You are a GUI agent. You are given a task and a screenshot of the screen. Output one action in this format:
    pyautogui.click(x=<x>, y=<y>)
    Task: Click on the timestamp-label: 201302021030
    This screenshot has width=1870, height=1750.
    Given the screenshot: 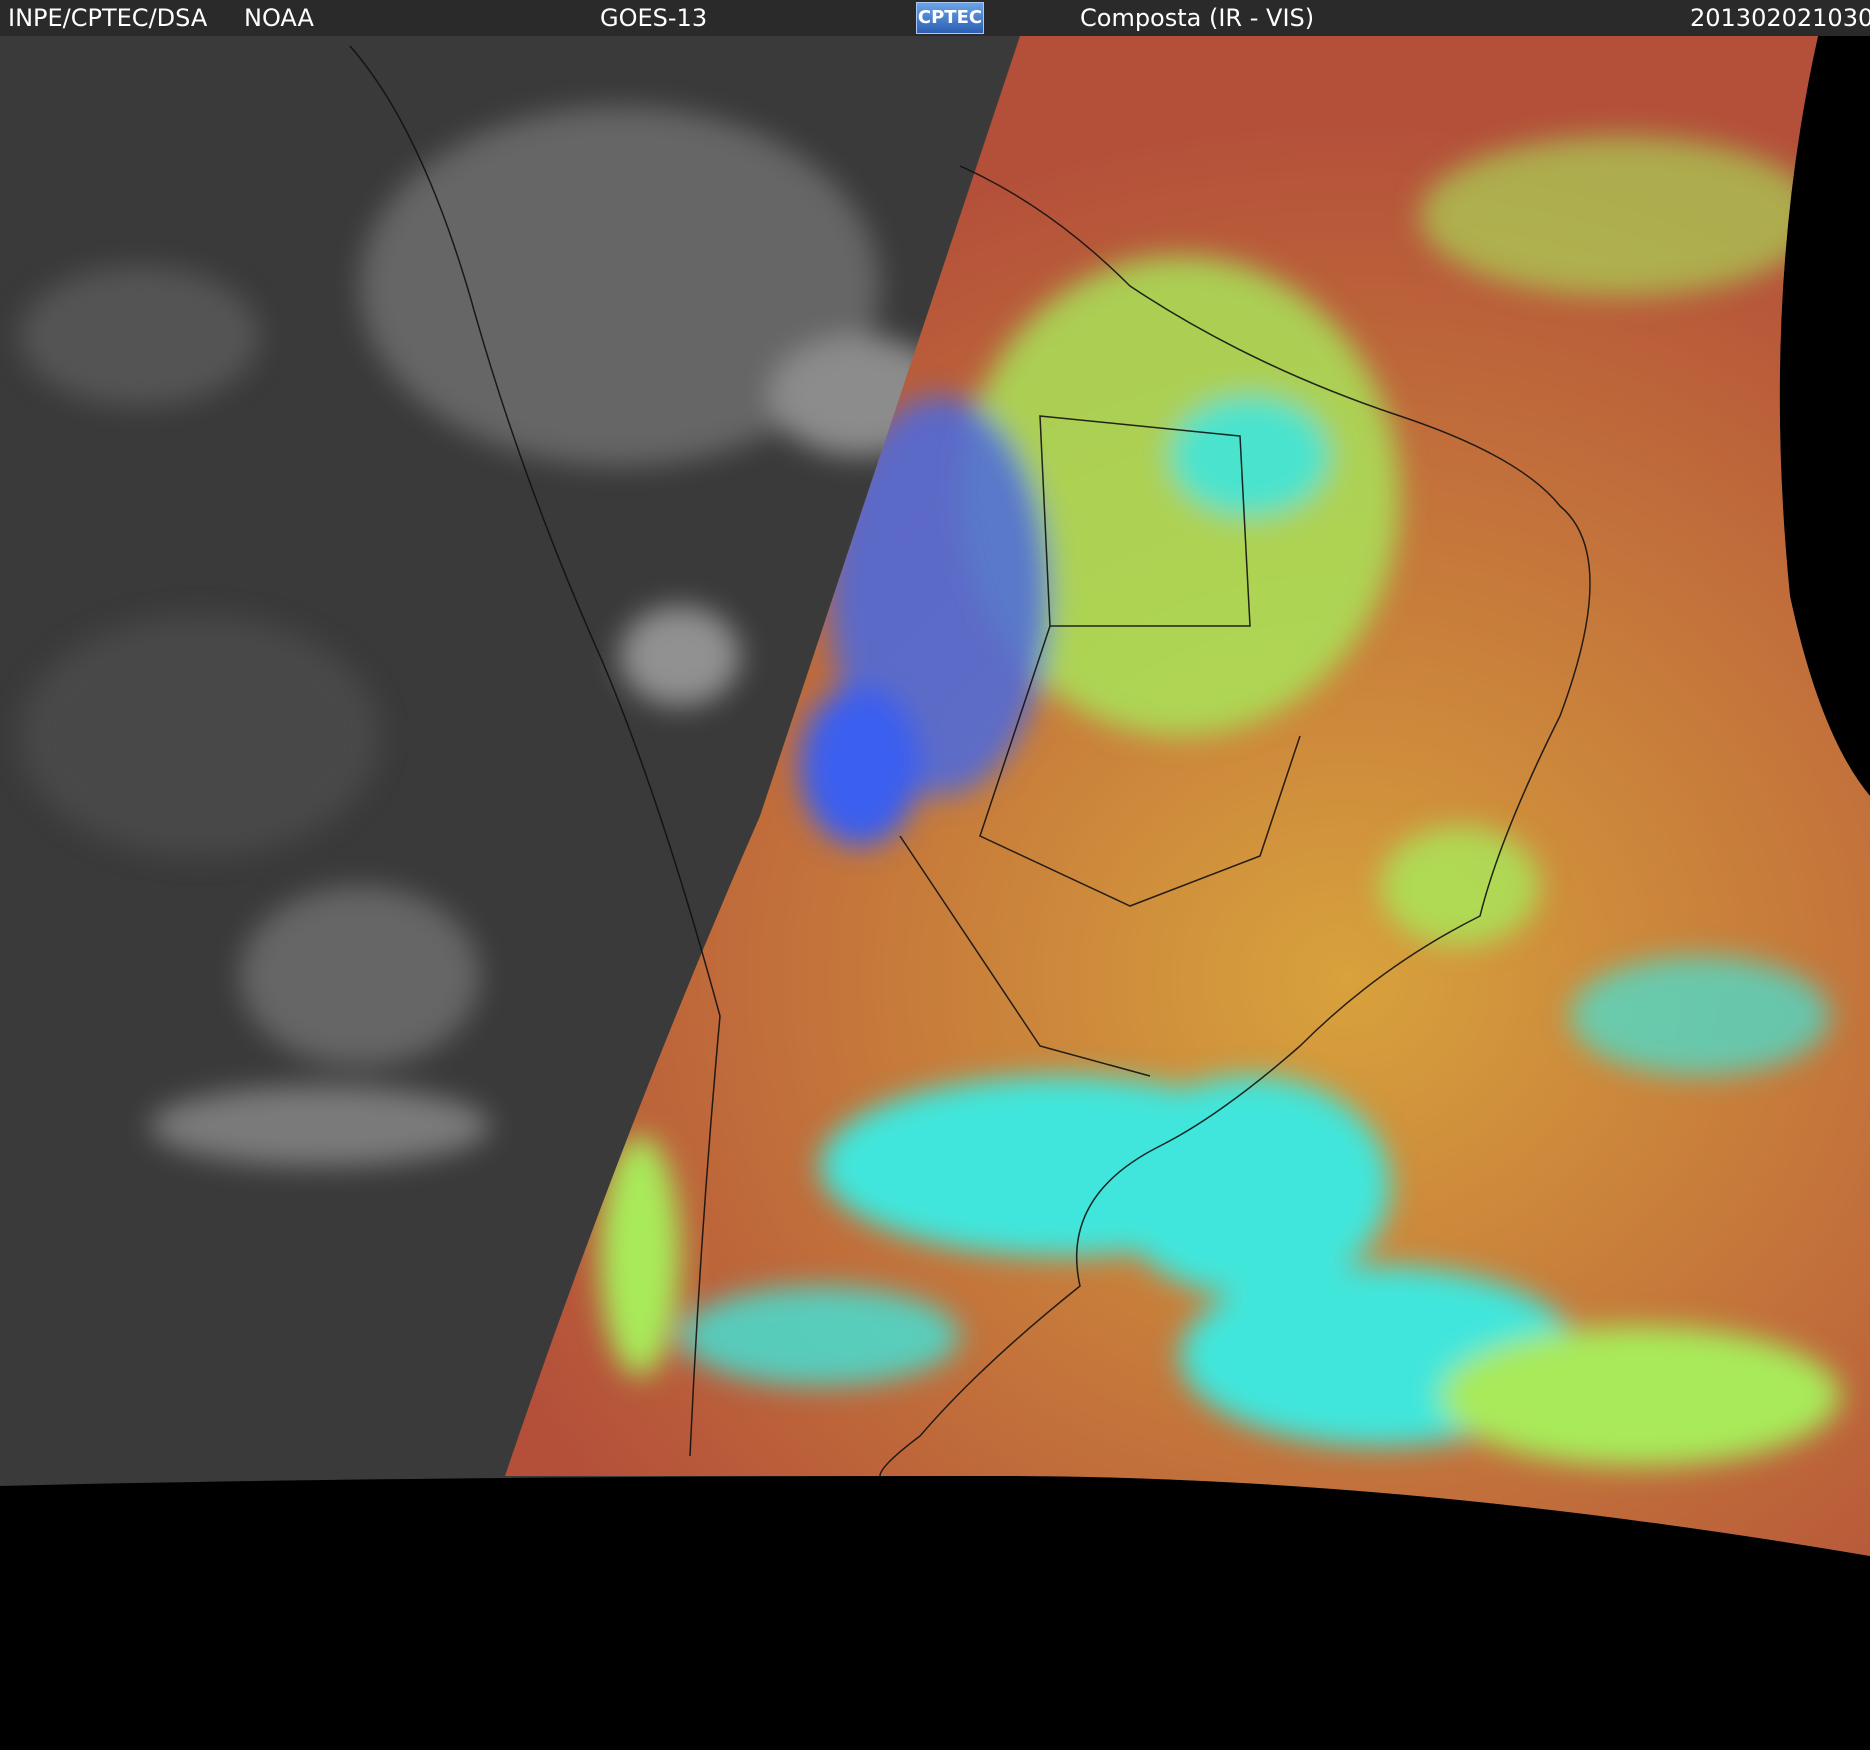 What is the action you would take?
    pyautogui.click(x=1780, y=18)
    